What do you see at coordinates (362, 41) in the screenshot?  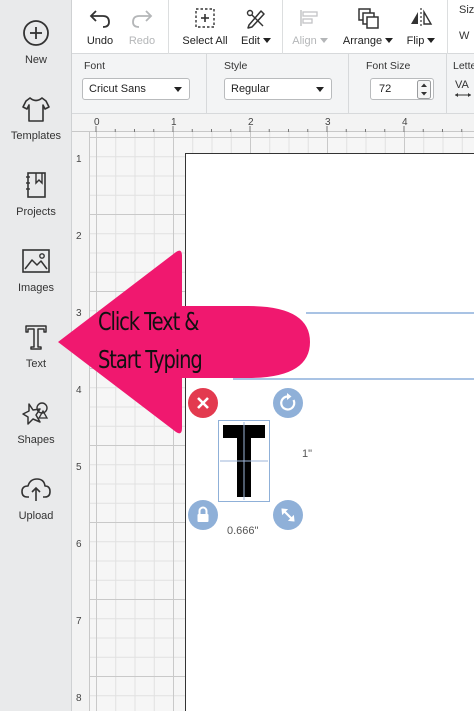 I see `arrange-text: Arrange` at bounding box center [362, 41].